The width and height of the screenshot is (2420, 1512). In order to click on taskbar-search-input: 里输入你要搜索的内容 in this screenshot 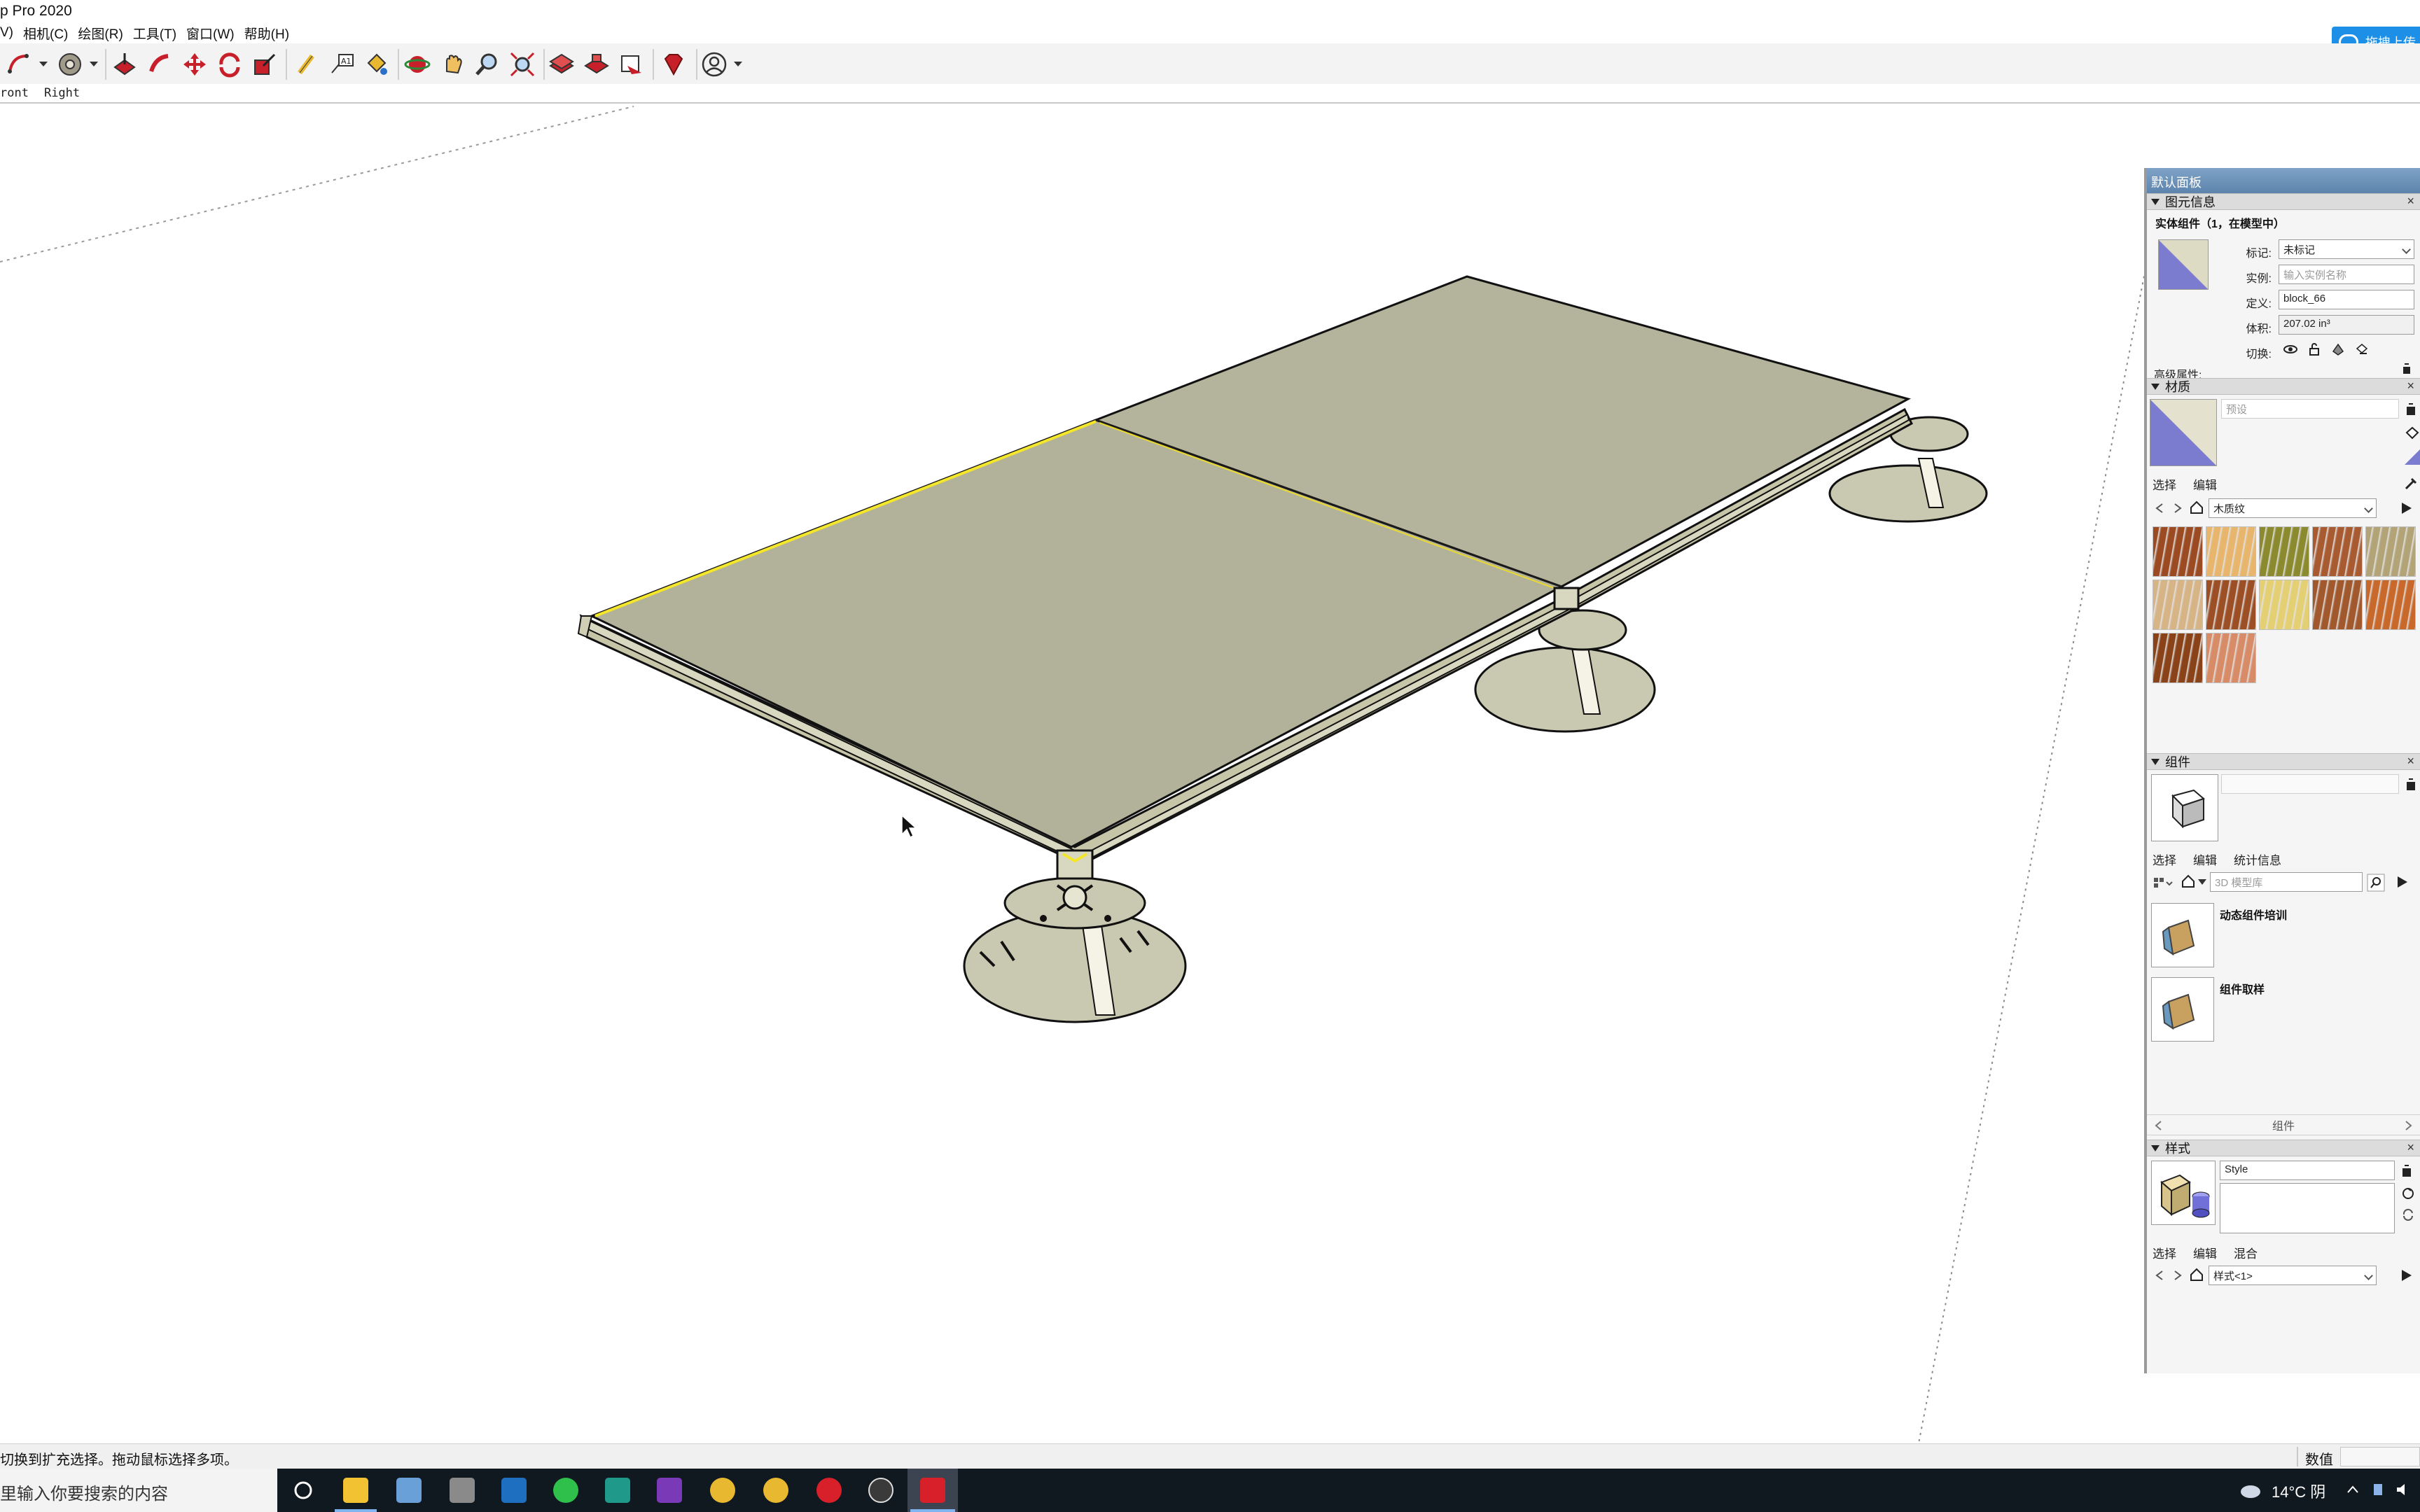, I will do `click(138, 1490)`.